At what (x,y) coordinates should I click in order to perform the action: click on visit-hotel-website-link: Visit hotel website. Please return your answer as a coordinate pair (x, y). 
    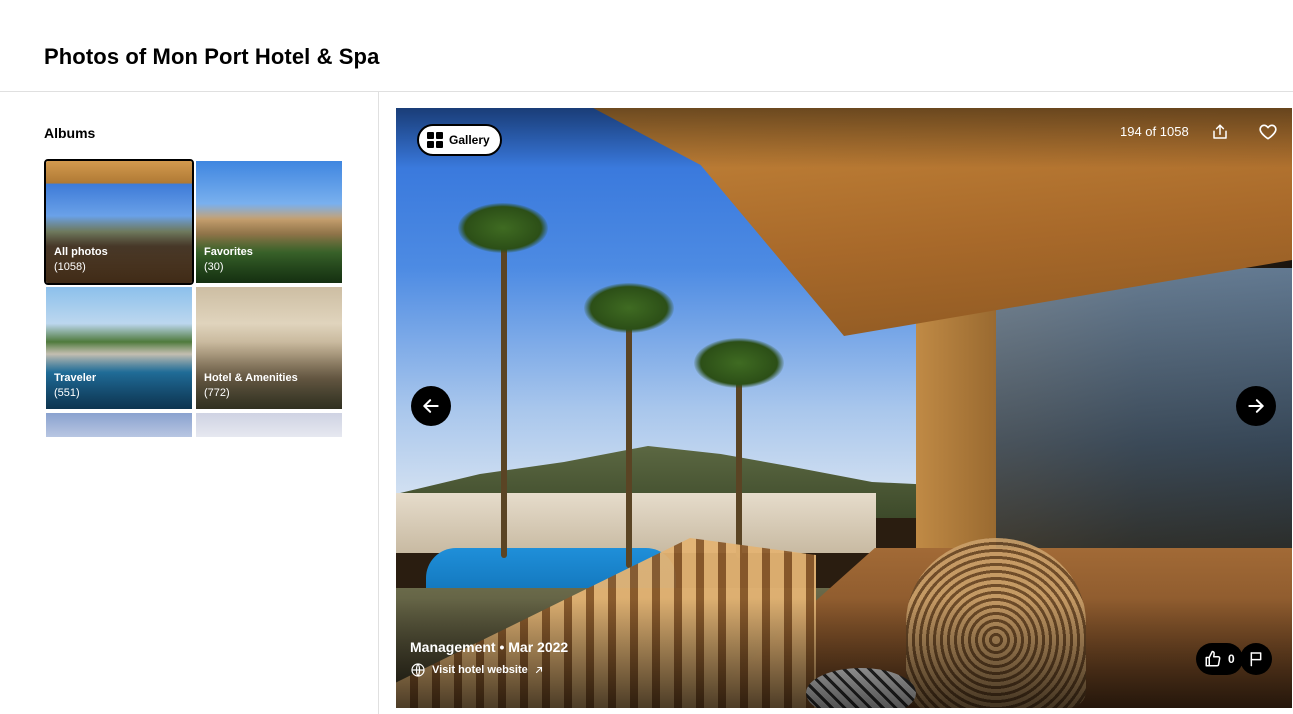
    Looking at the image, I should click on (477, 670).